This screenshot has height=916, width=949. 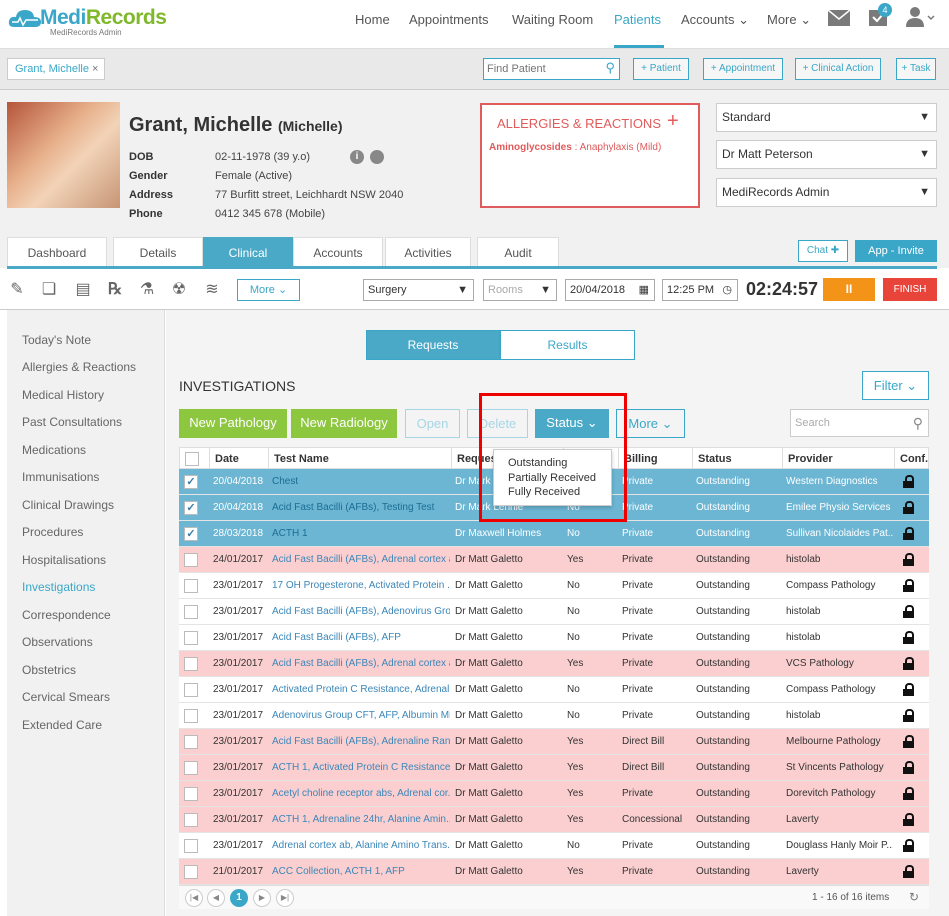 I want to click on prescription-icon: ℞, so click(x=115, y=290).